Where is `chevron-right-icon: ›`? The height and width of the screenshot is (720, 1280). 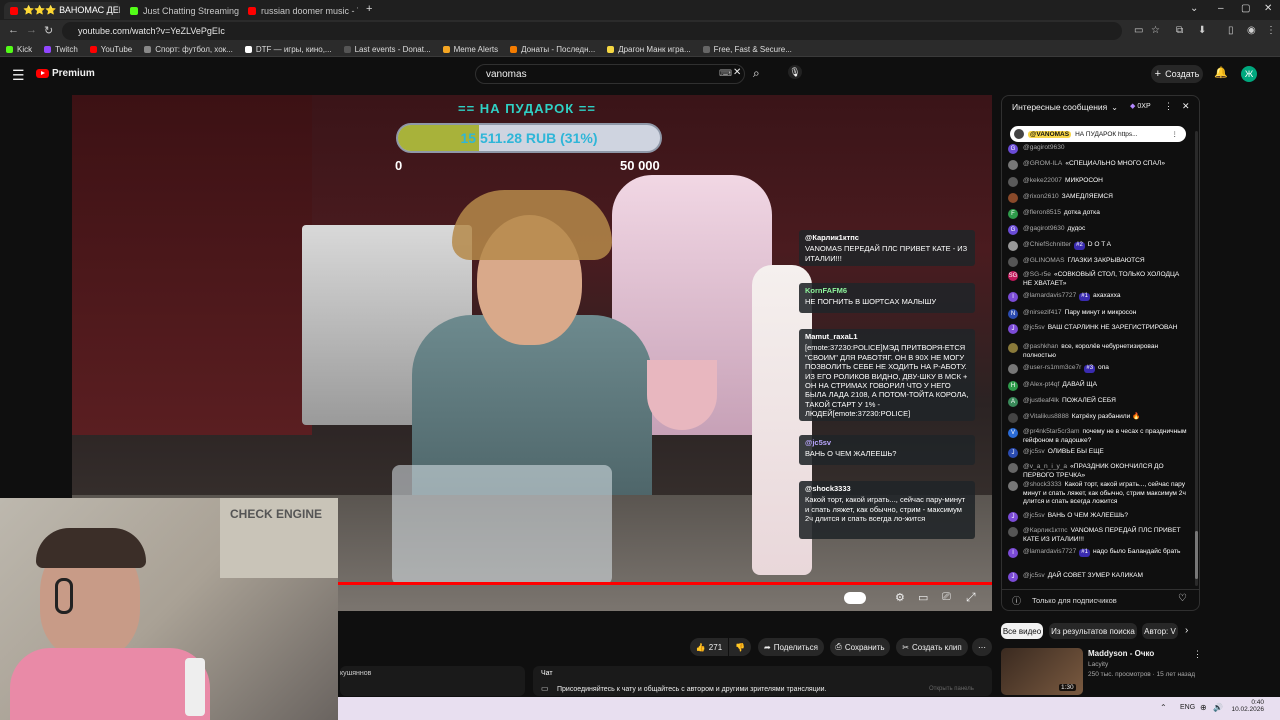
chevron-right-icon: › is located at coordinates (1186, 630).